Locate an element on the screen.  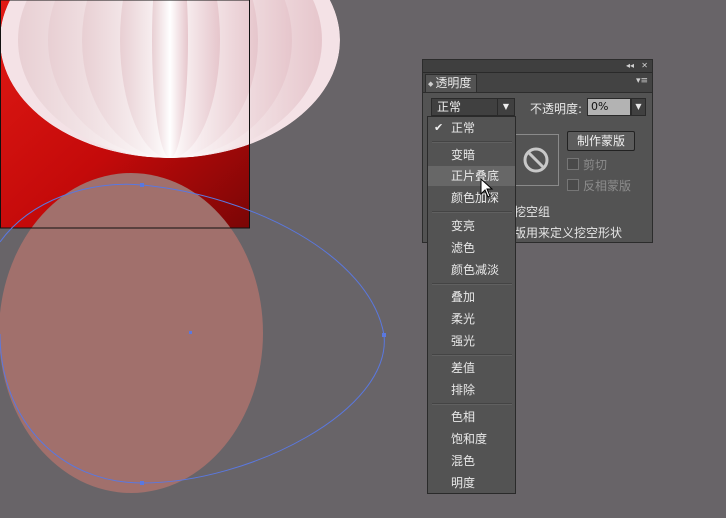
define-knockout-shape-label: 版用来定义挖空形状 is located at coordinates (568, 232).